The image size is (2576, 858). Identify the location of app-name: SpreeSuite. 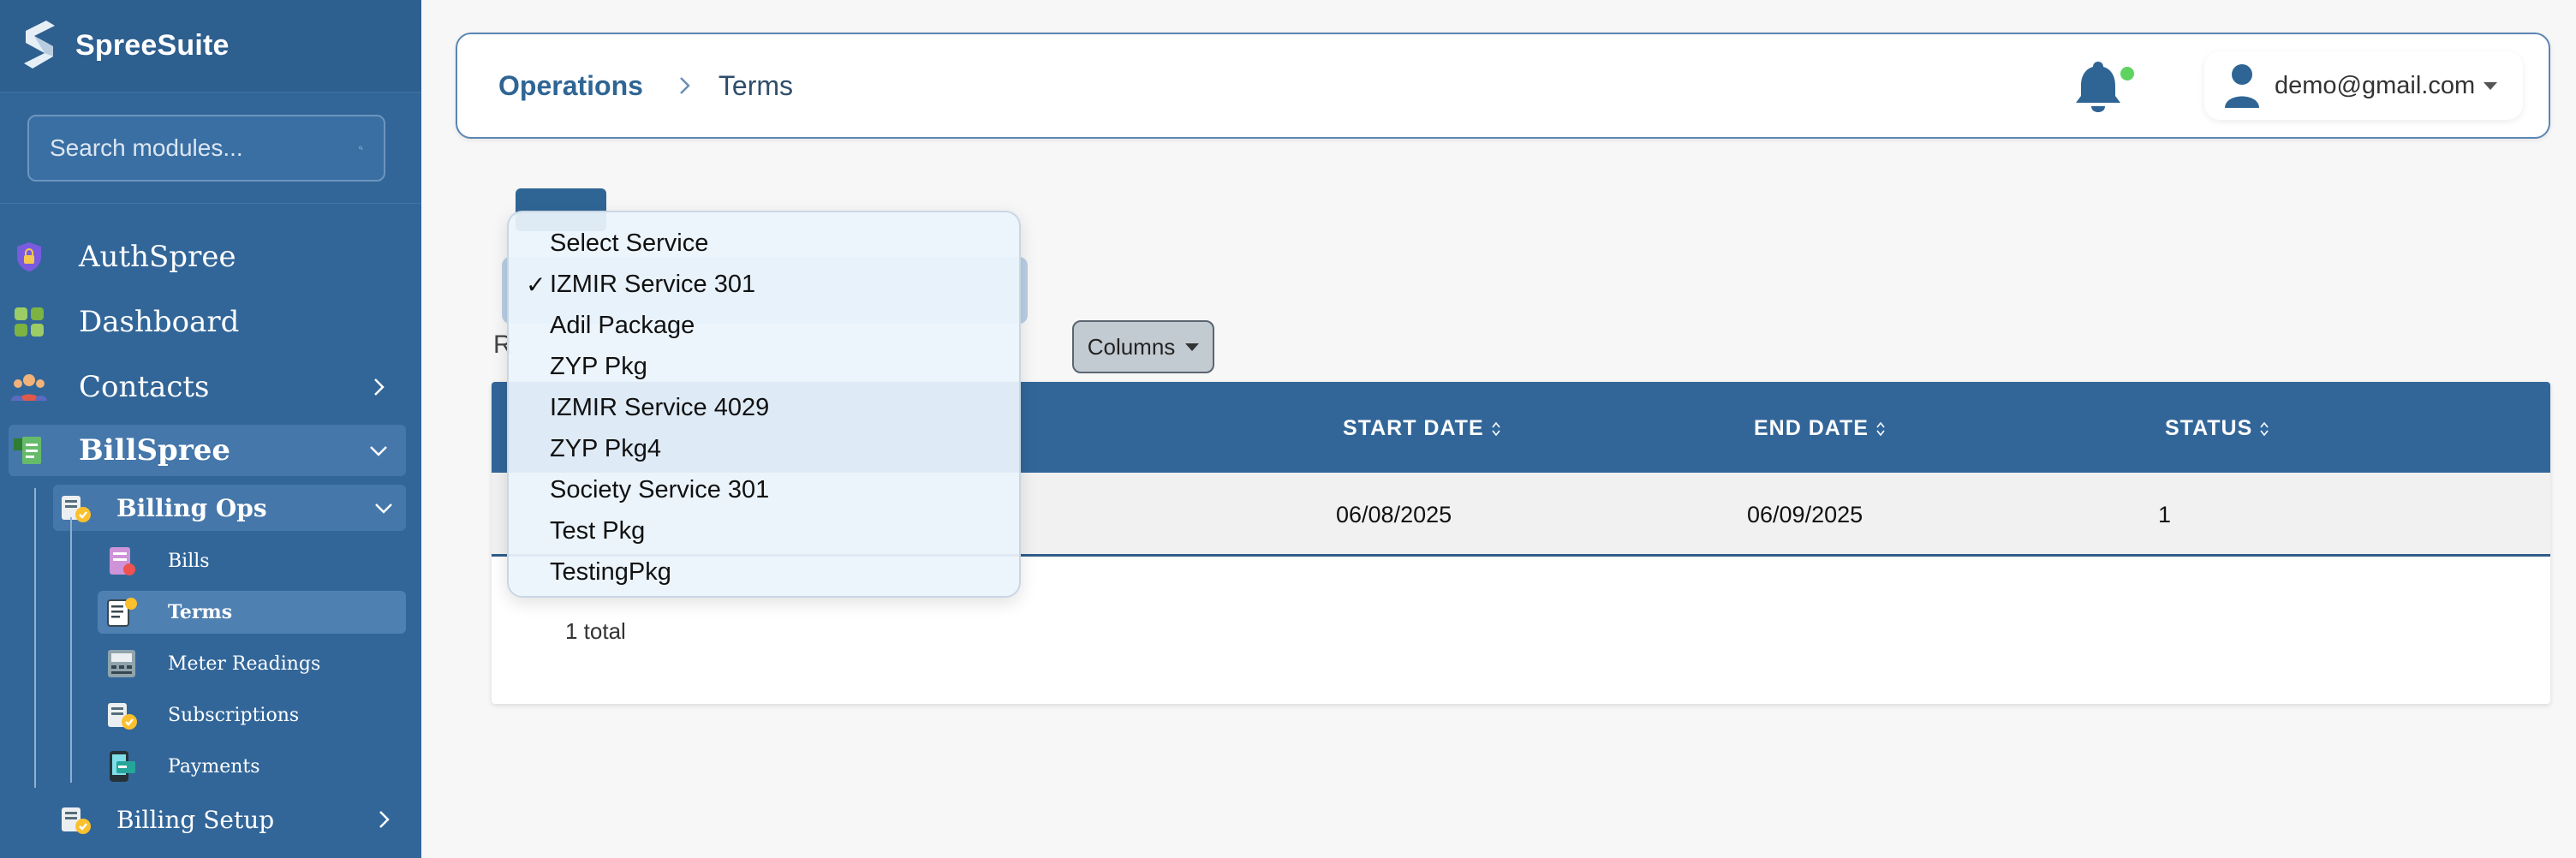
(152, 45).